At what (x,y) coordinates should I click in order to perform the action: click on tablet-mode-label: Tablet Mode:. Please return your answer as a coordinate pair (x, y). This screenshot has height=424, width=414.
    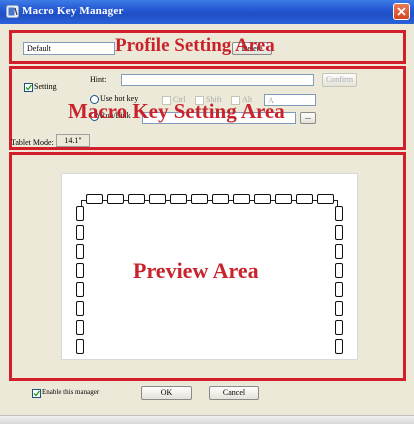
    Looking at the image, I should click on (32, 142).